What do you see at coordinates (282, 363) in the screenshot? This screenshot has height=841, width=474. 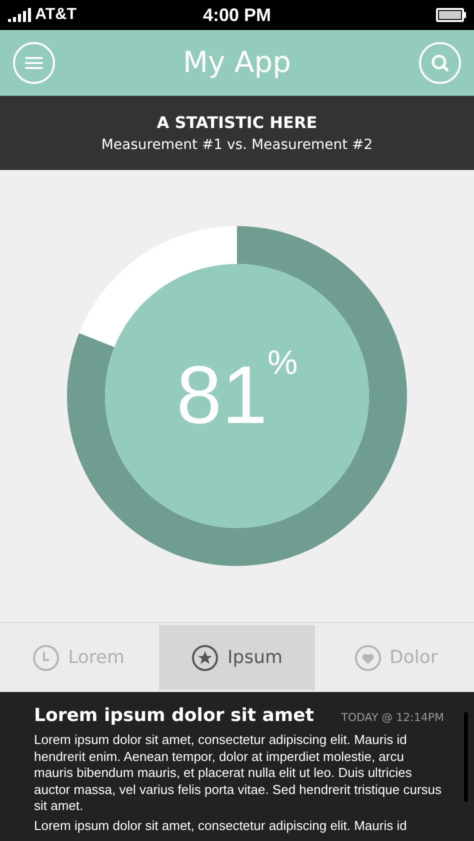 I see `statistic-unit: %` at bounding box center [282, 363].